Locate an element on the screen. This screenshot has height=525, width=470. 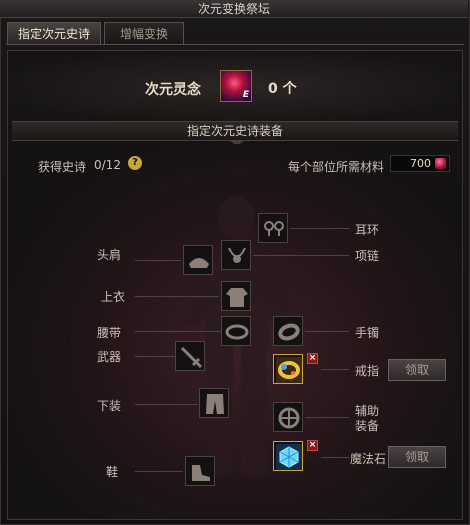
material-value: 700 is located at coordinates (420, 163).